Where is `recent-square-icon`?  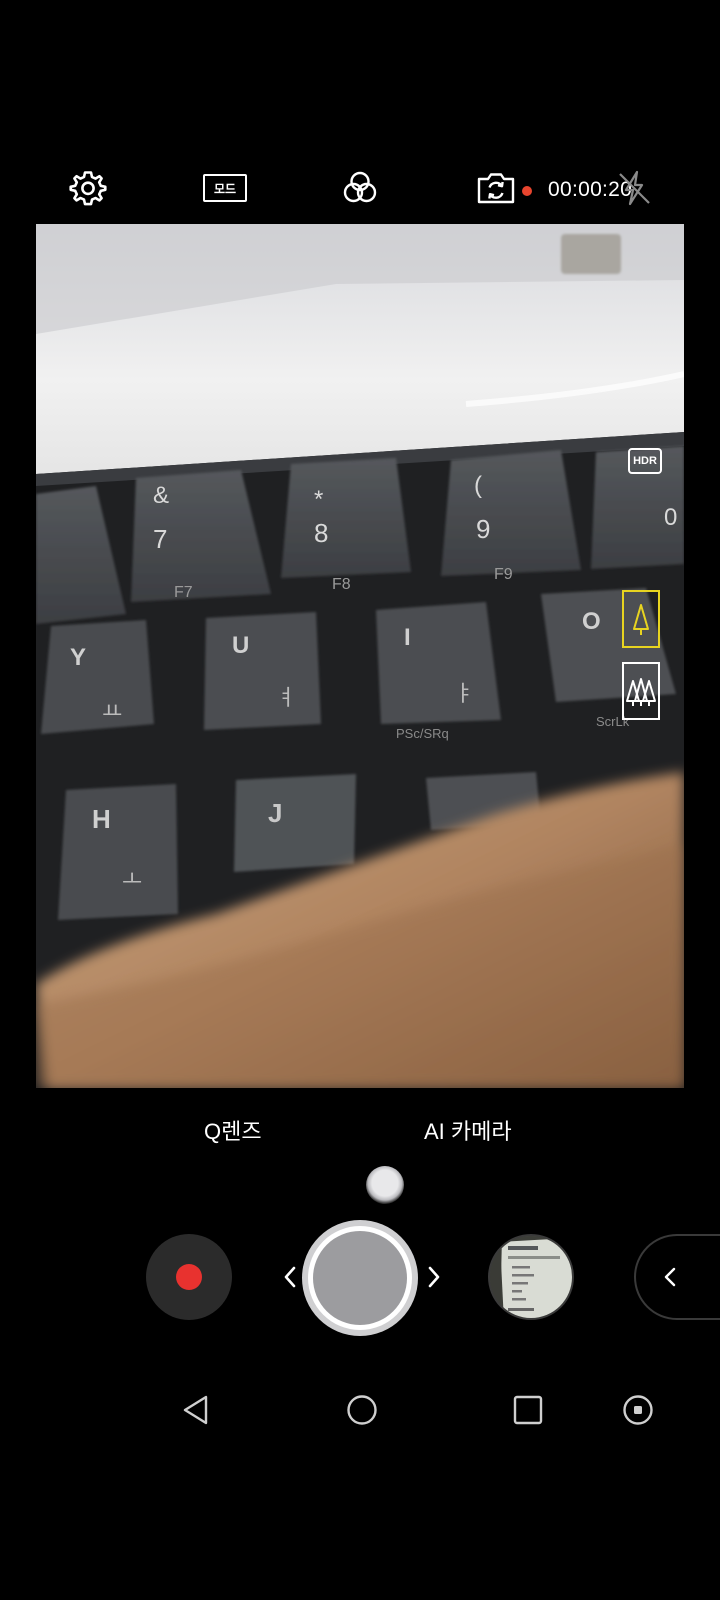
recent-square-icon is located at coordinates (528, 1410).